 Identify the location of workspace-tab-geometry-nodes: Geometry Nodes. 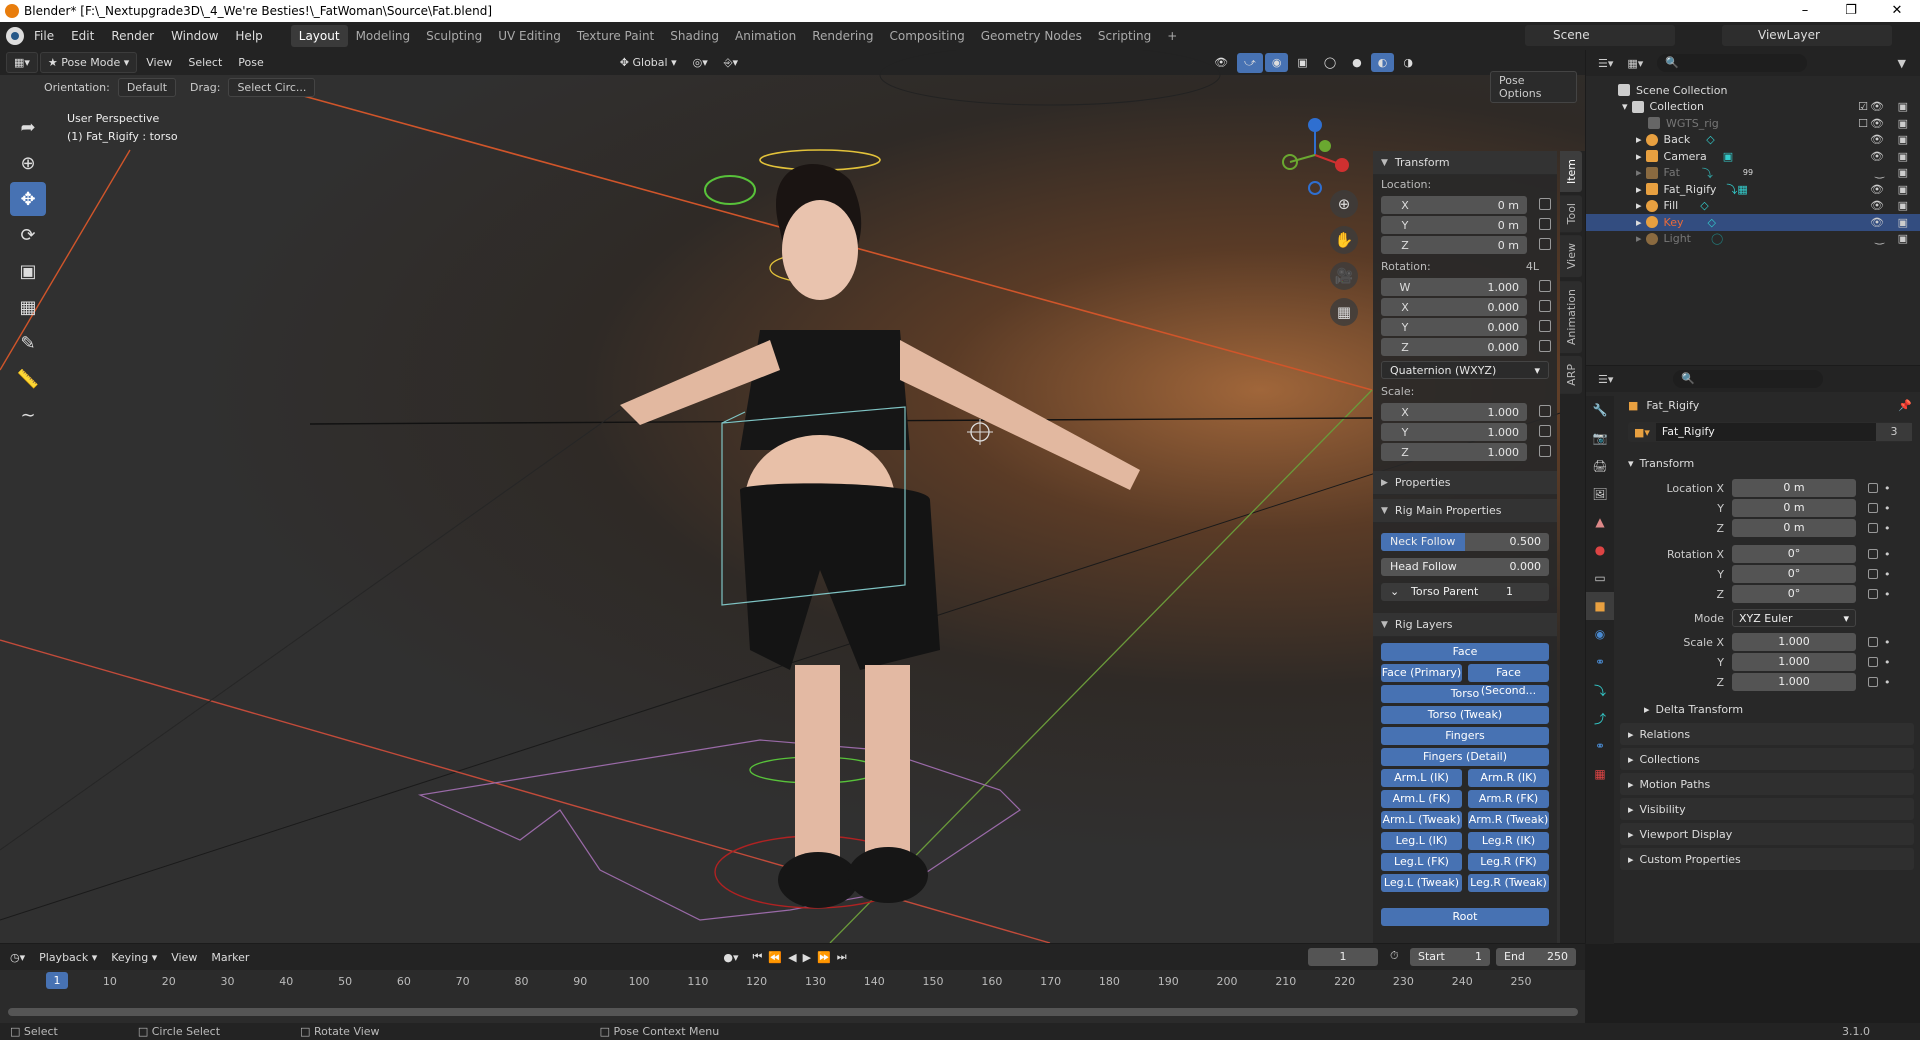
(1031, 36).